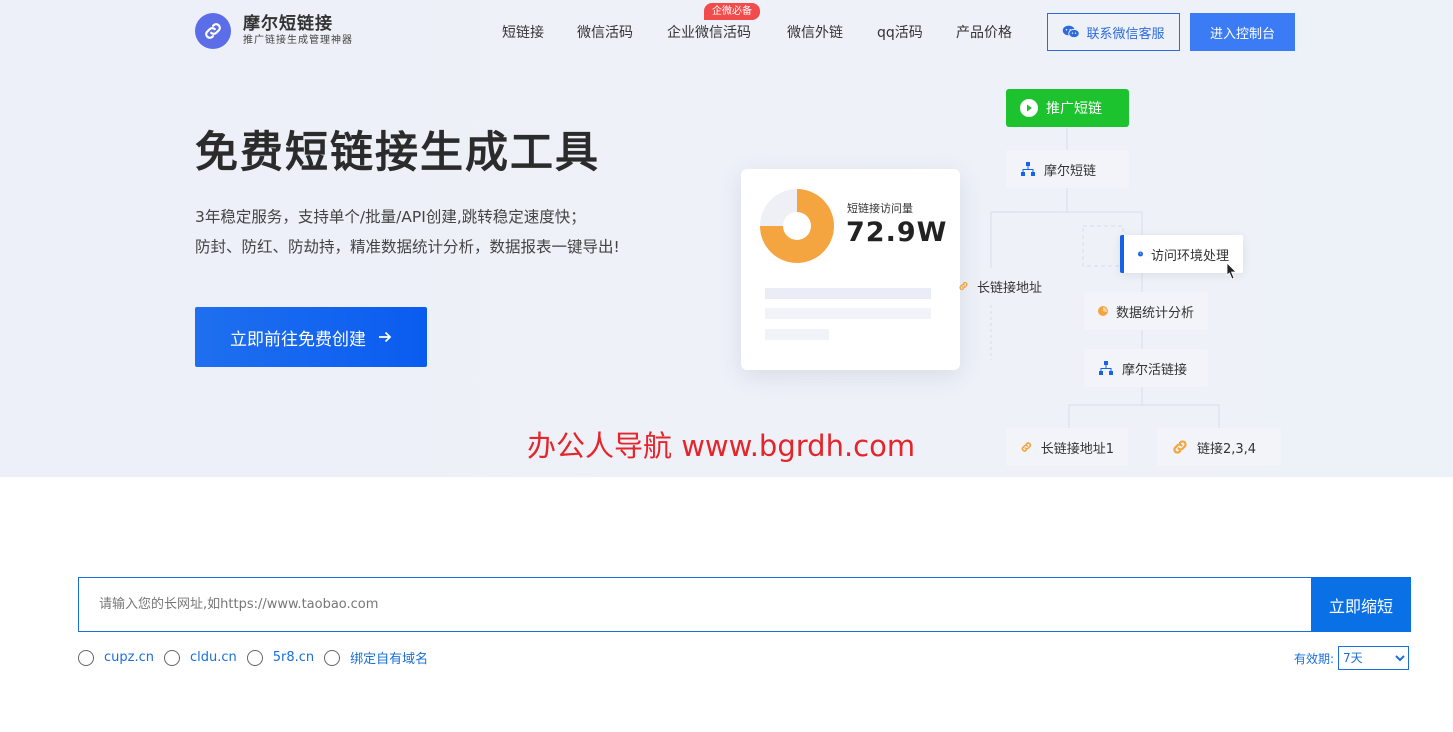 Image resolution: width=1453 pixels, height=732 pixels. I want to click on flow-node-links-234: 链接2,3,4, so click(1219, 447).